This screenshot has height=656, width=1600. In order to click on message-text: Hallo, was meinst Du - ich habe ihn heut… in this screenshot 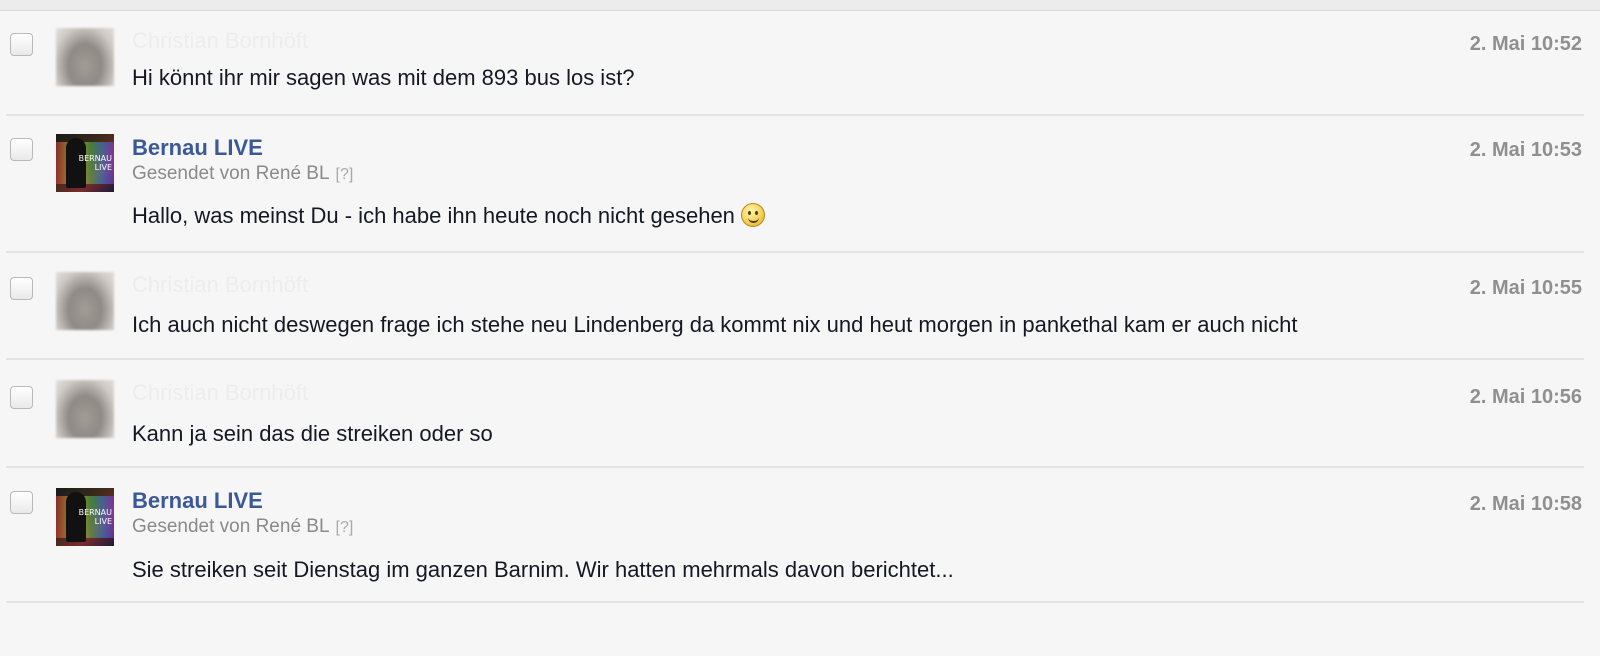, I will do `click(448, 216)`.